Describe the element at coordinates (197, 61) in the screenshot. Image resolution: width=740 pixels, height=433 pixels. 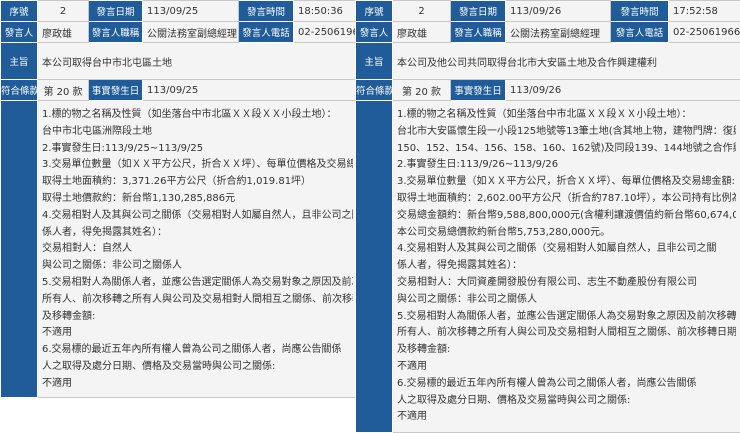
I see `subject-value: 本公司取得台中市北屯區土地` at that location.